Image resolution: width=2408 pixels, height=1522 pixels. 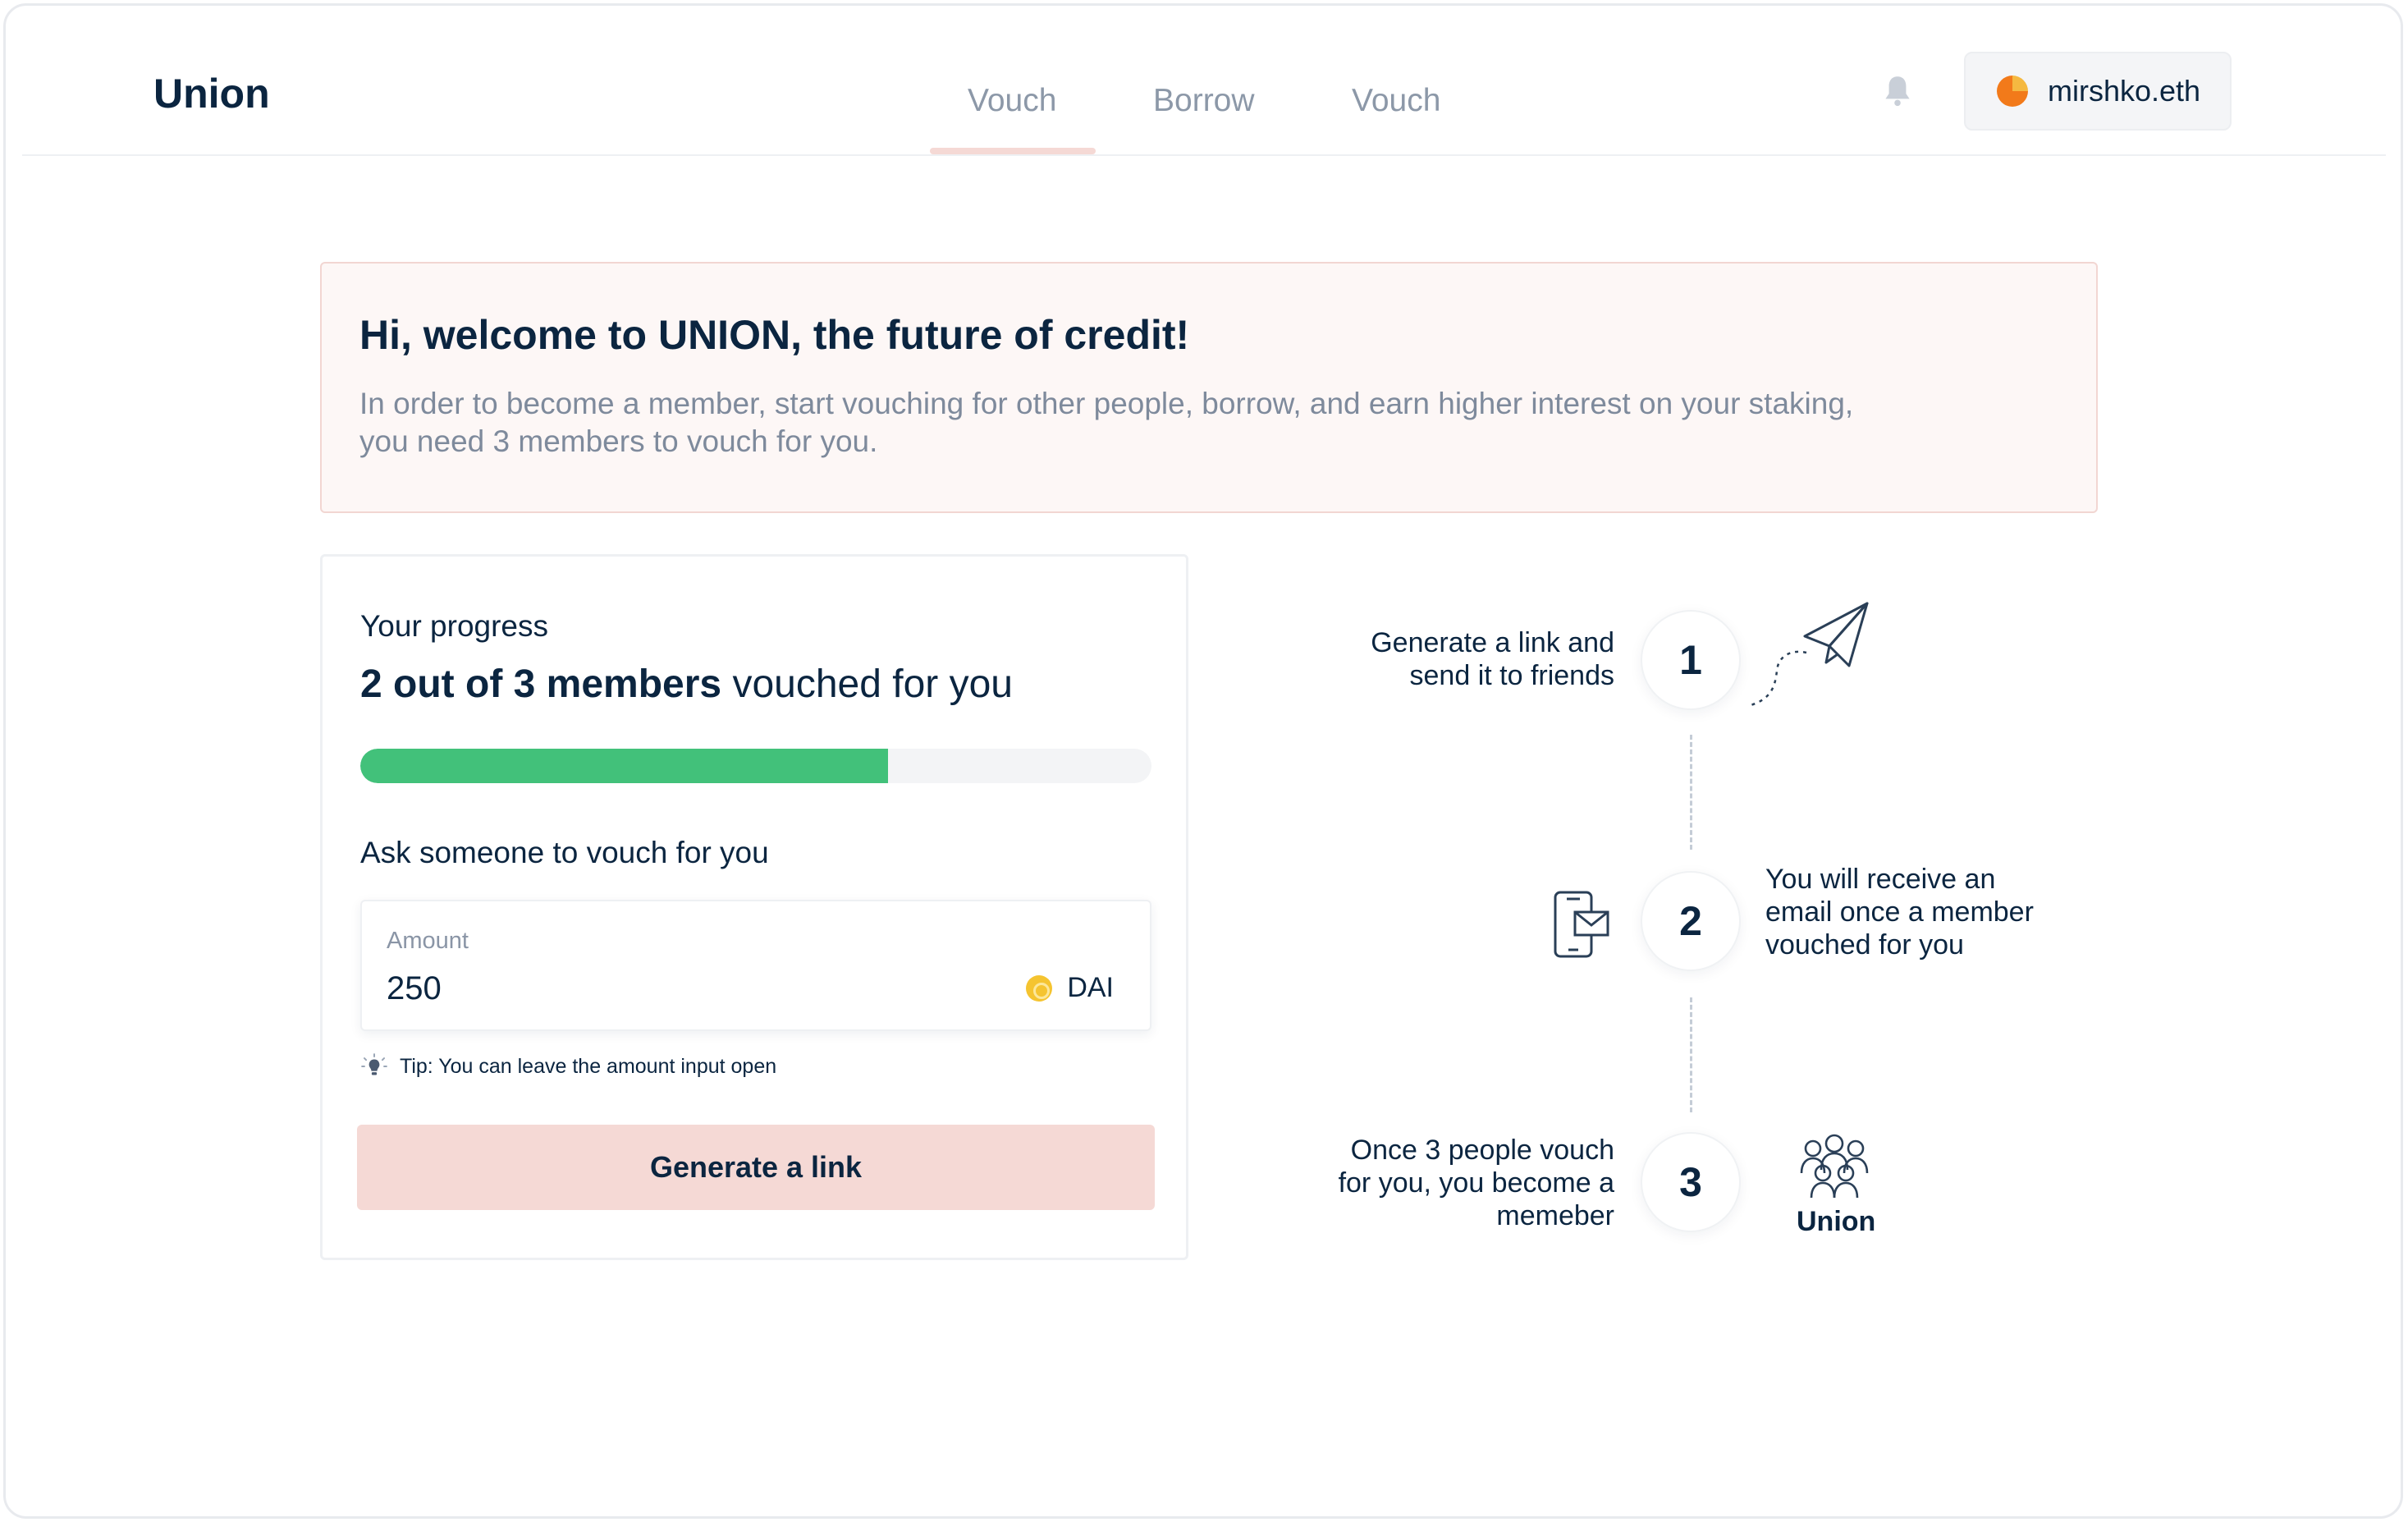 What do you see at coordinates (212, 93) in the screenshot?
I see `brand-logo: Union` at bounding box center [212, 93].